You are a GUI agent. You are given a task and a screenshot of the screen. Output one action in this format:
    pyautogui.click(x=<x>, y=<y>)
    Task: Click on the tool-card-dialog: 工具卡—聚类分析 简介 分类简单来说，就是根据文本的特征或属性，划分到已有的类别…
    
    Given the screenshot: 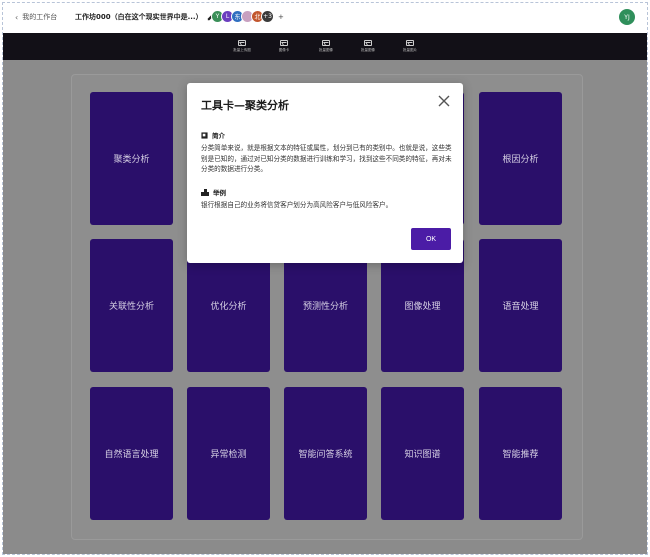 What is the action you would take?
    pyautogui.click(x=325, y=173)
    